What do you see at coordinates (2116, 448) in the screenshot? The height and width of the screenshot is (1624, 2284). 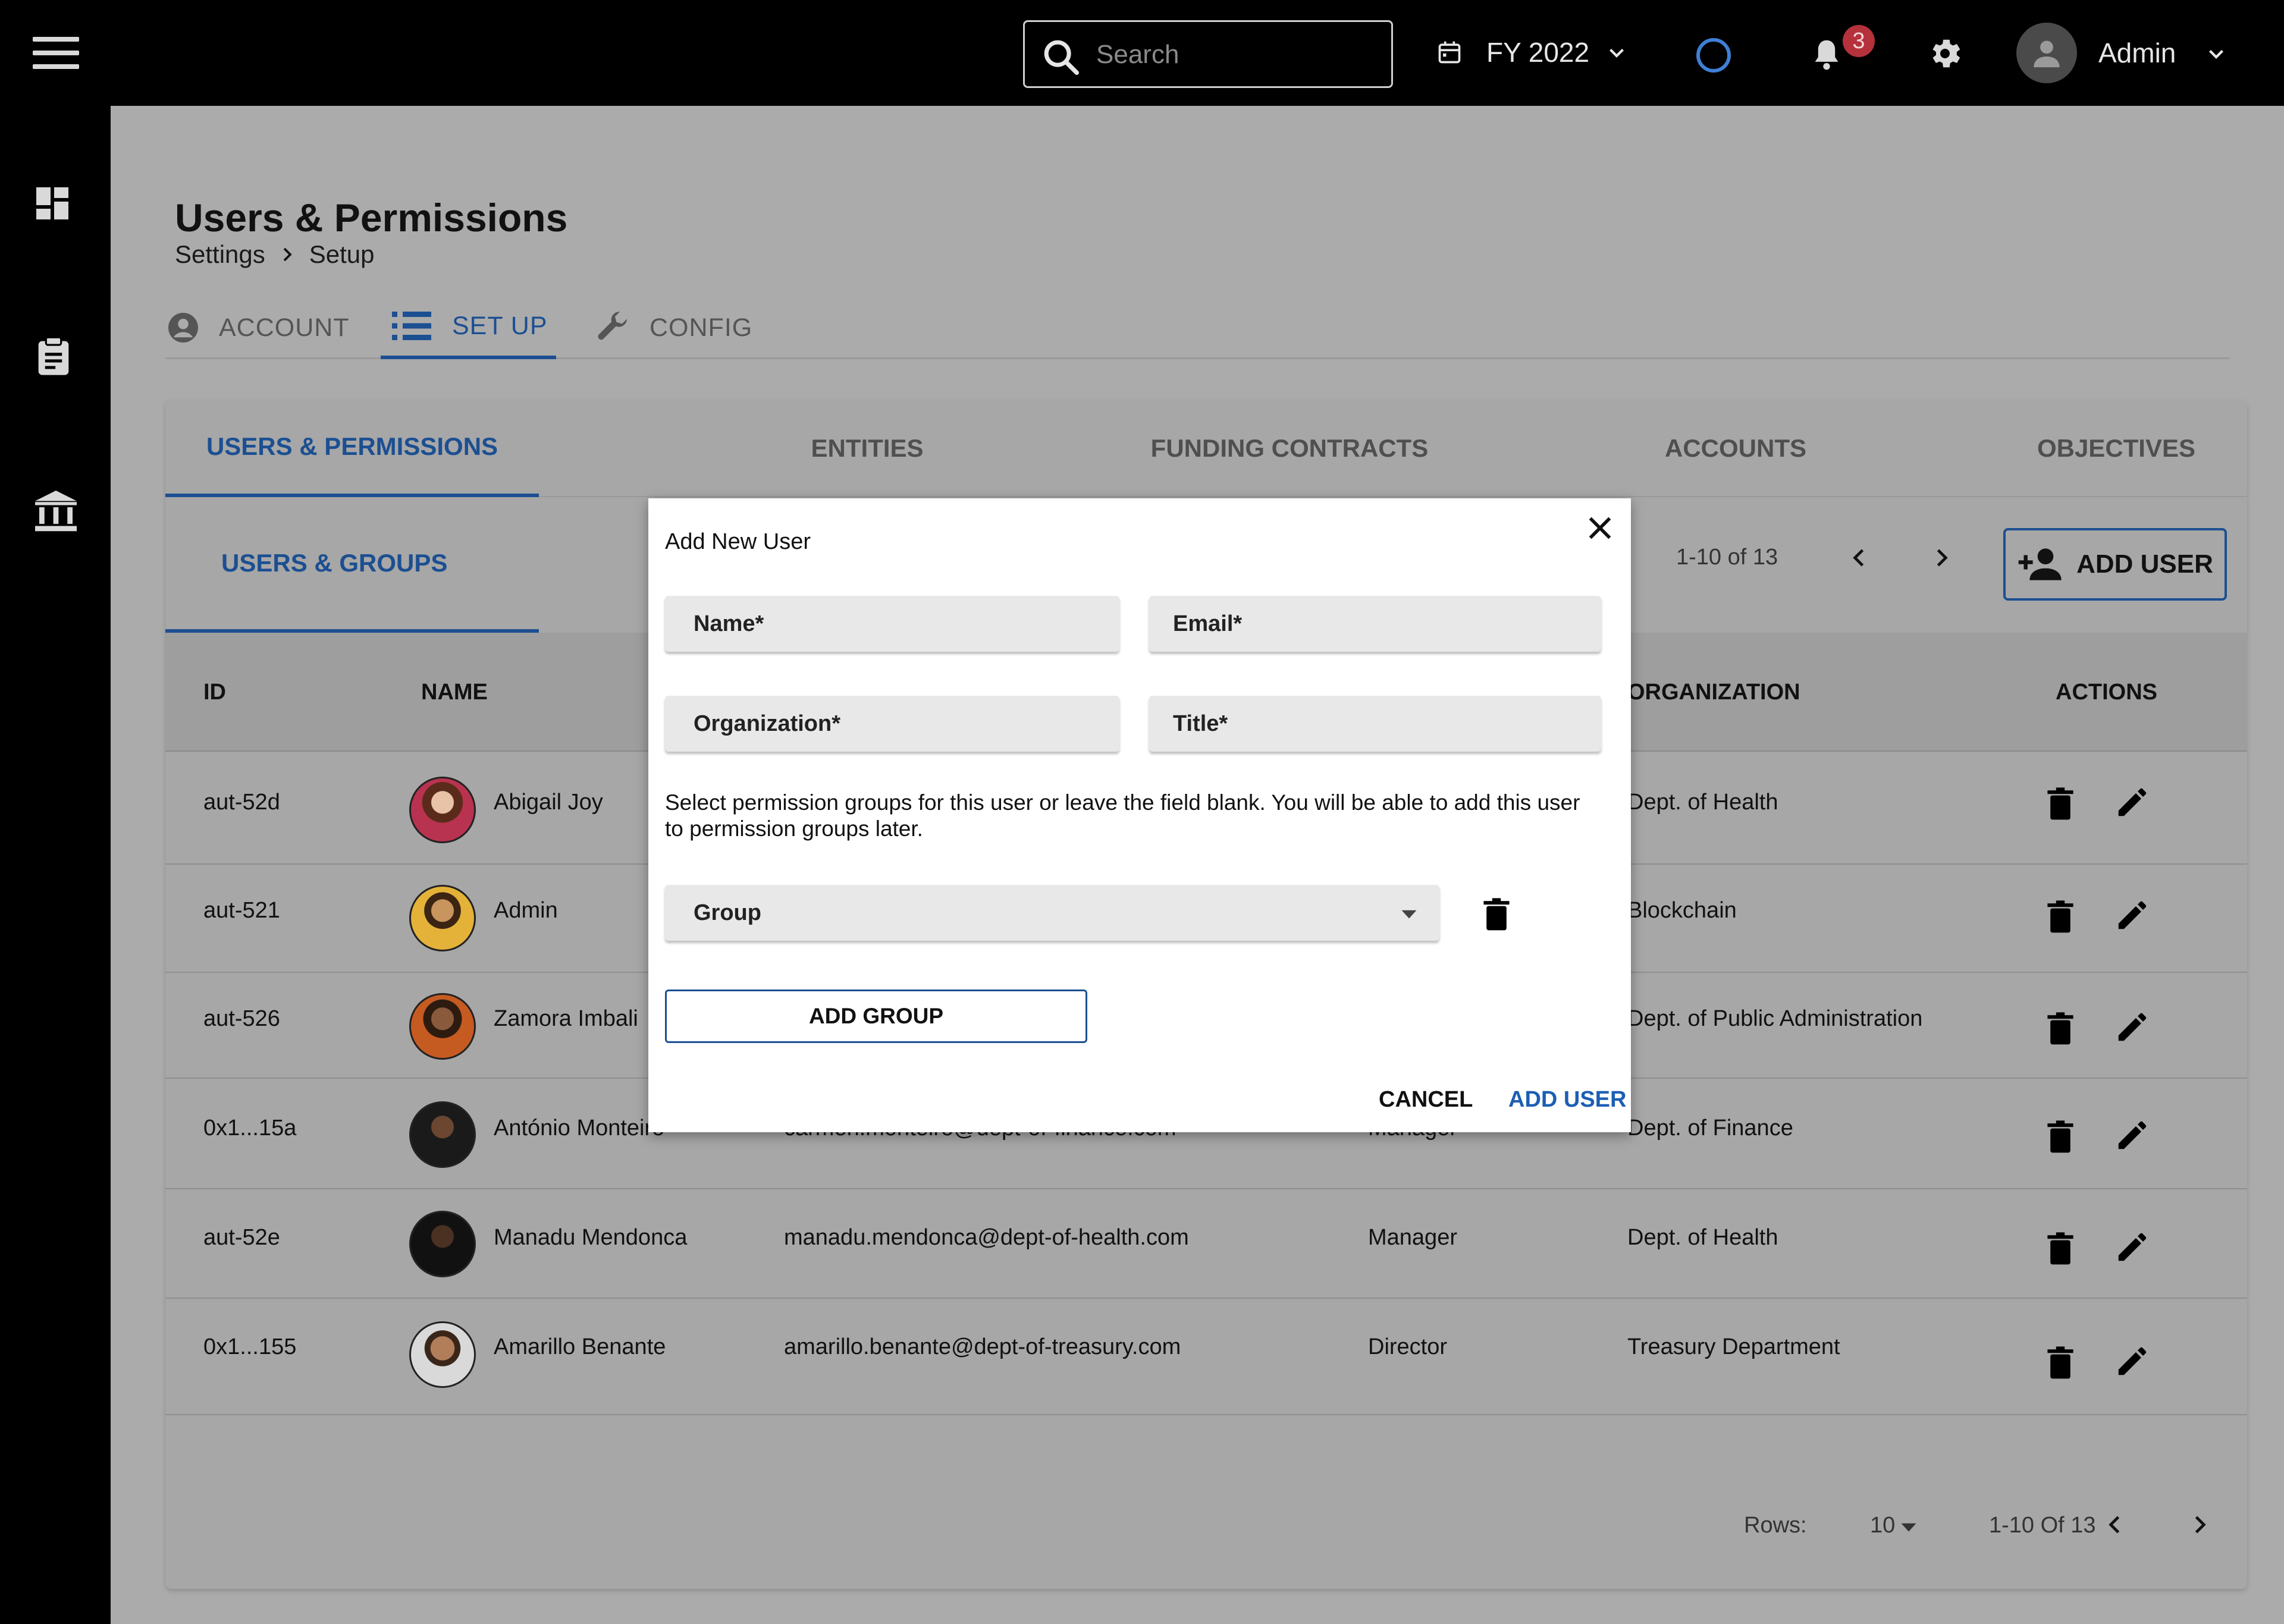 I see `tab-objectives: OBJECTIVES` at bounding box center [2116, 448].